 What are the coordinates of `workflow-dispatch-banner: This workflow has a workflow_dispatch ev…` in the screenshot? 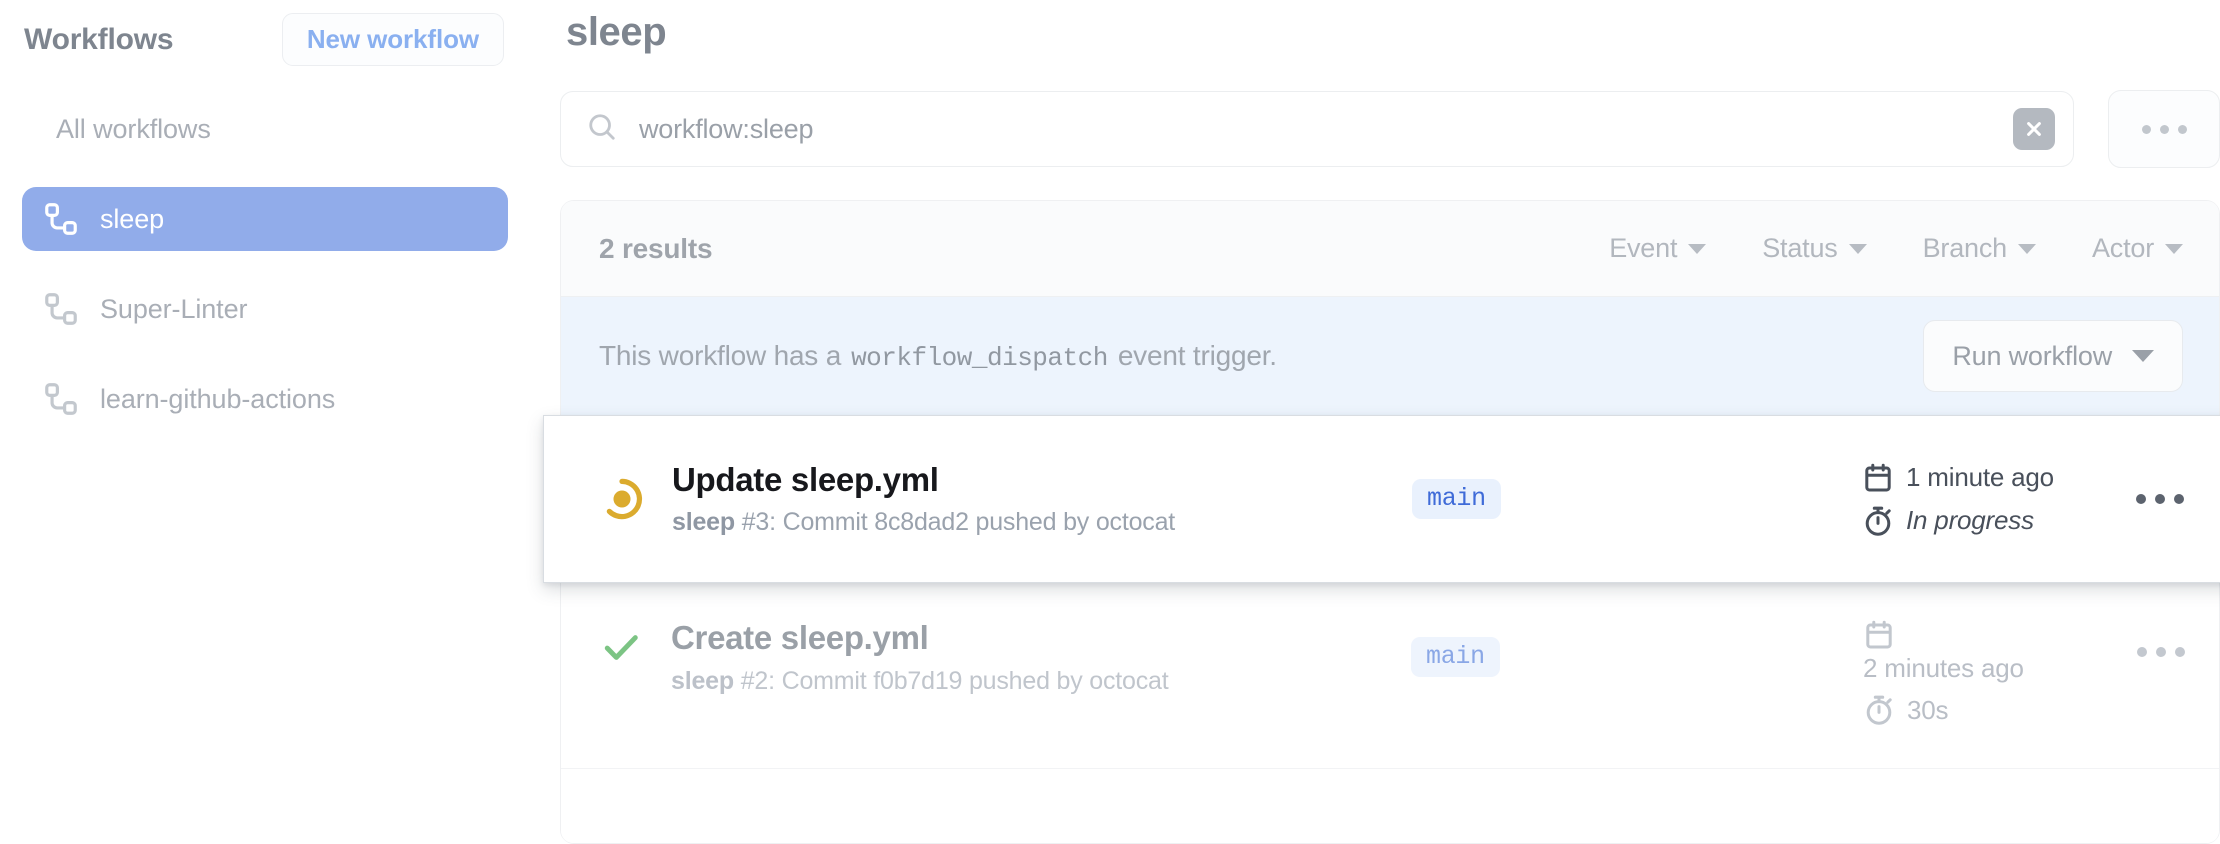 It's located at (1390, 356).